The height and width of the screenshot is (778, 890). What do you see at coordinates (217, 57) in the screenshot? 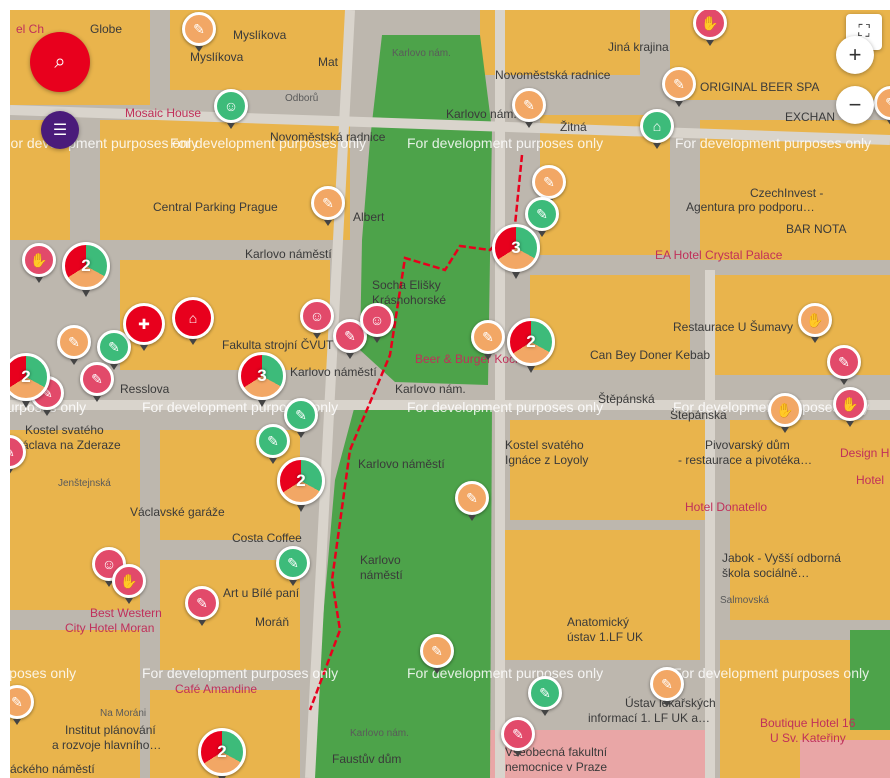
I see `map-label: Myslíkova` at bounding box center [217, 57].